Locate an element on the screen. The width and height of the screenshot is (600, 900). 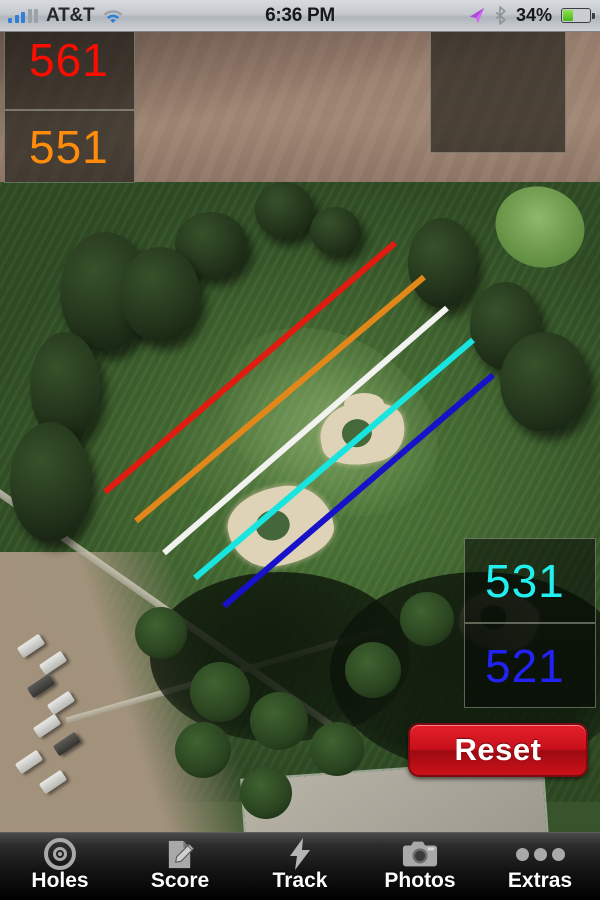
status-bar: AT&T 6:36 PM 34% is located at coordinates (300, 16).